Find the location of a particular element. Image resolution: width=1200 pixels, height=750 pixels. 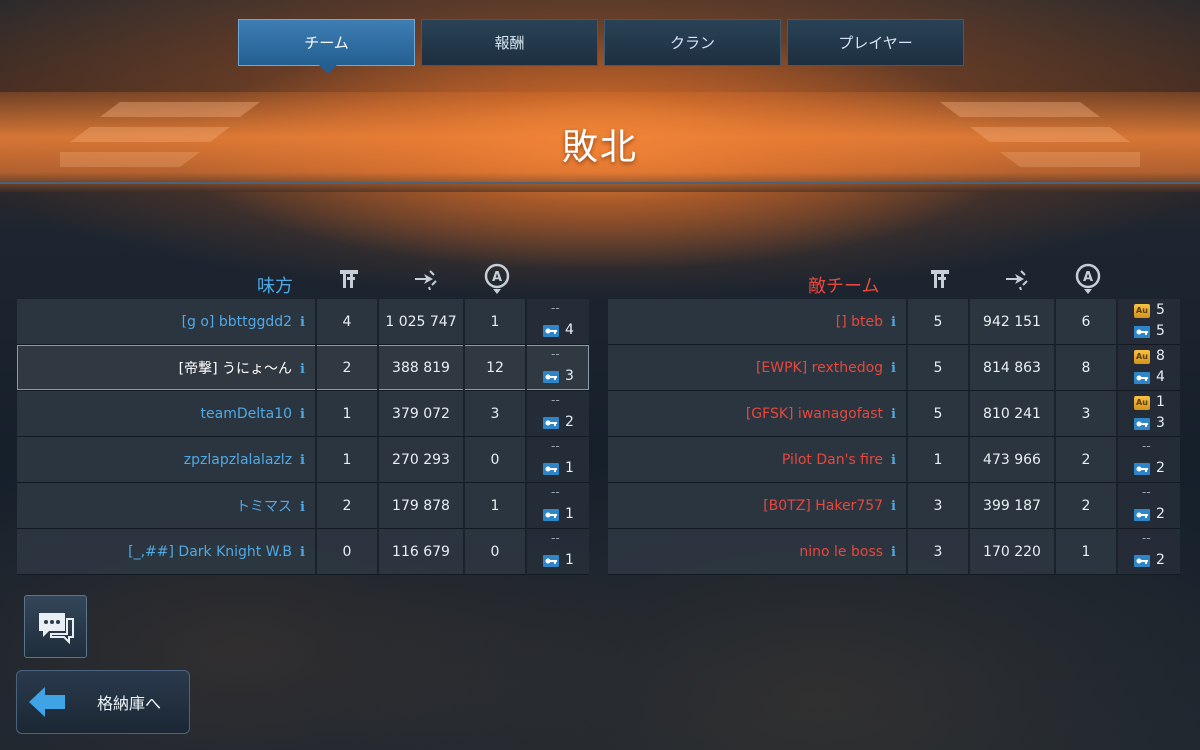

player-row: [EWPK] rexthedog i 5 814 863 8 Au 8 4 is located at coordinates (894, 368).